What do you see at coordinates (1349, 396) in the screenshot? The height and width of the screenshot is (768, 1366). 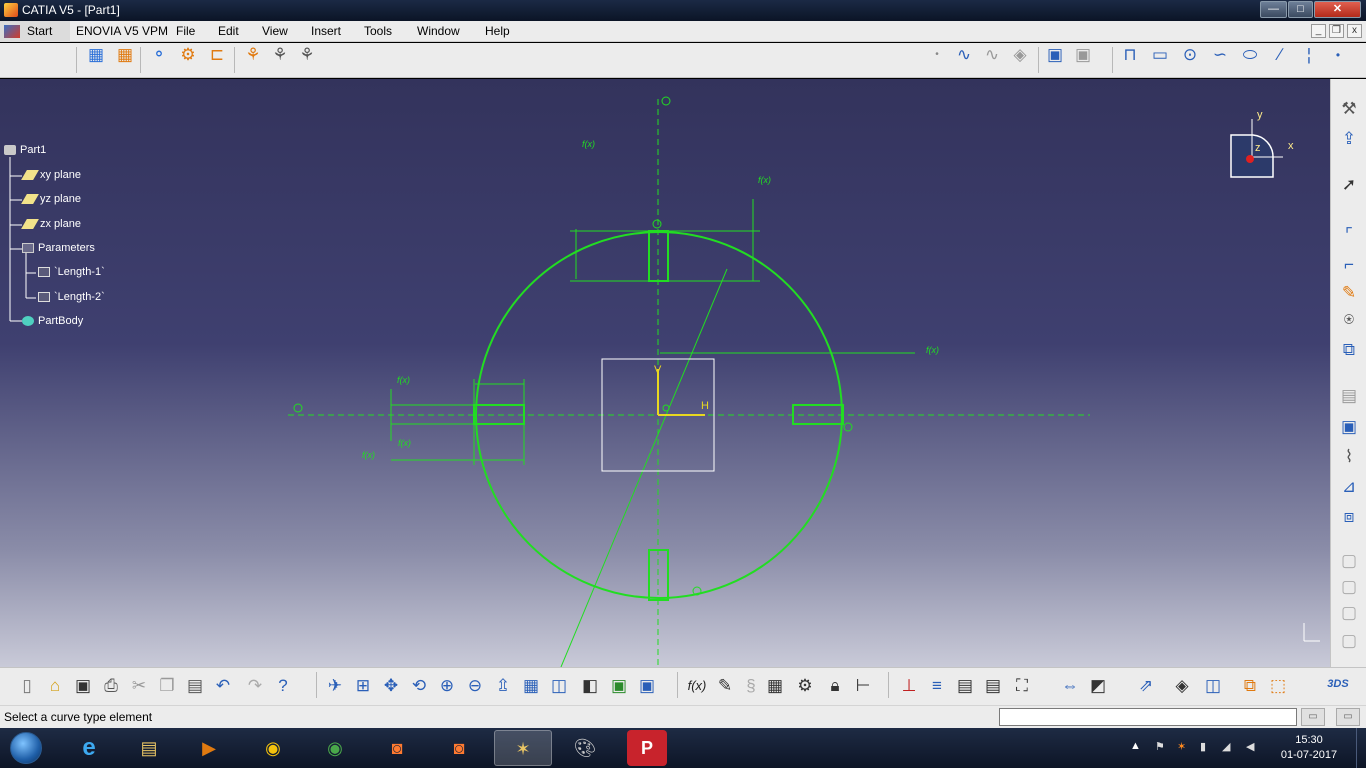 I see `pad-icon: ▤` at bounding box center [1349, 396].